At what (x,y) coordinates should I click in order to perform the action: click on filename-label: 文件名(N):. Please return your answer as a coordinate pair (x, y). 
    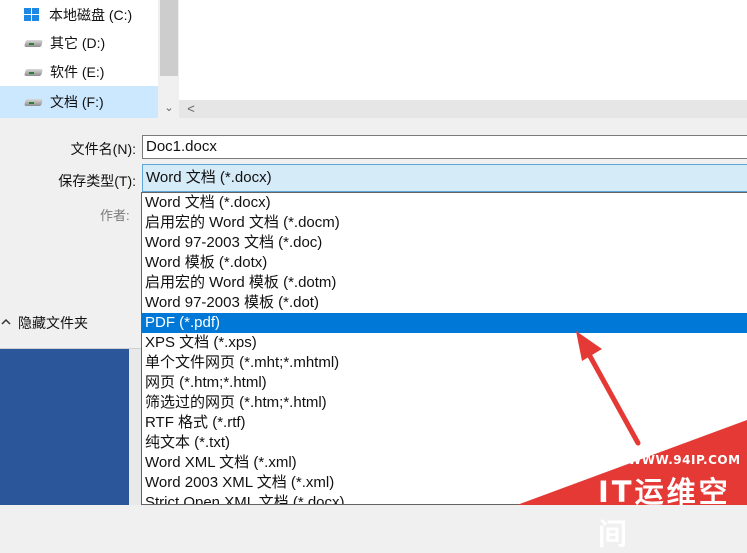
    Looking at the image, I should click on (103, 149).